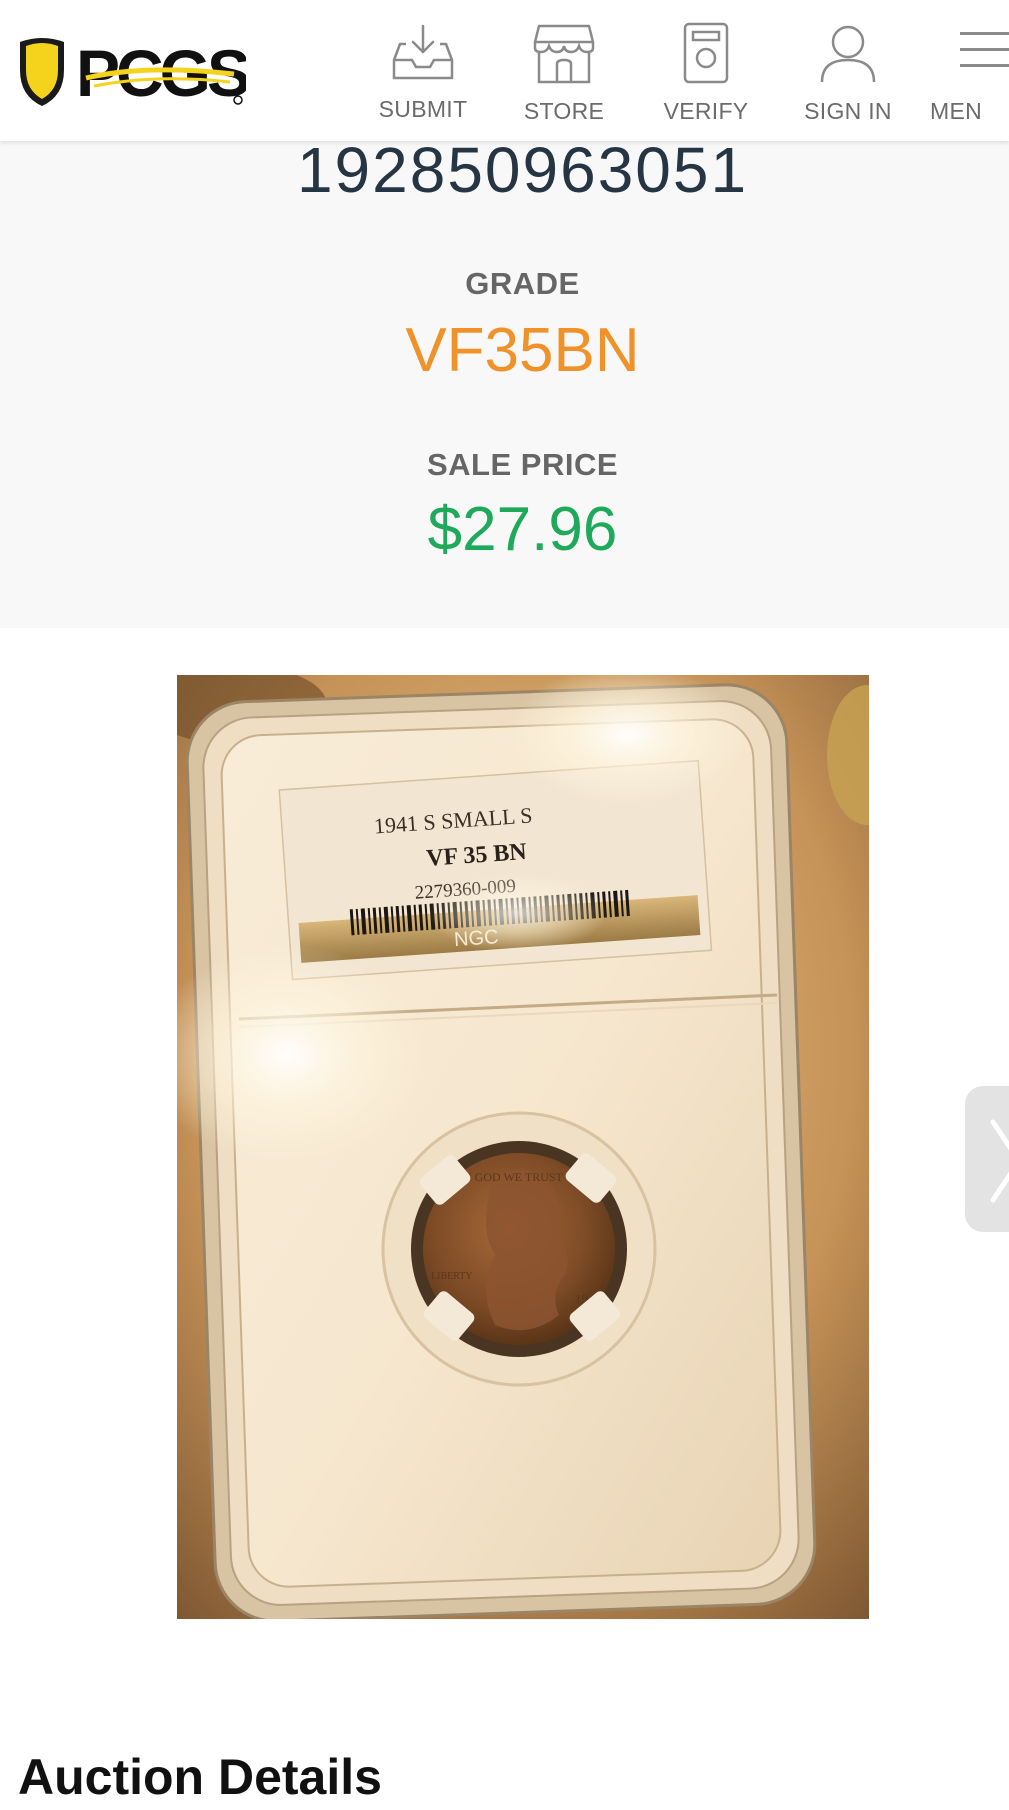  I want to click on storefront-icon, so click(564, 54).